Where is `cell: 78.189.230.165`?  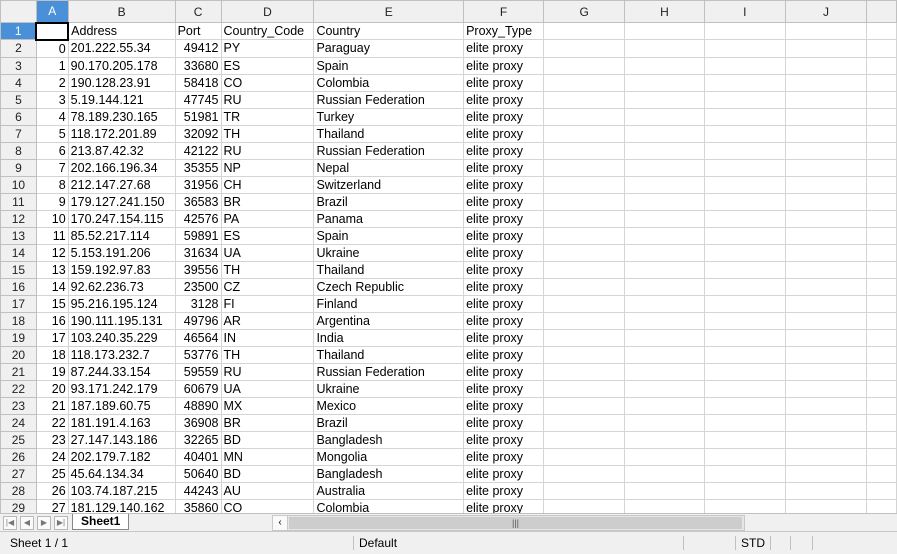
cell: 78.189.230.165 is located at coordinates (121, 116).